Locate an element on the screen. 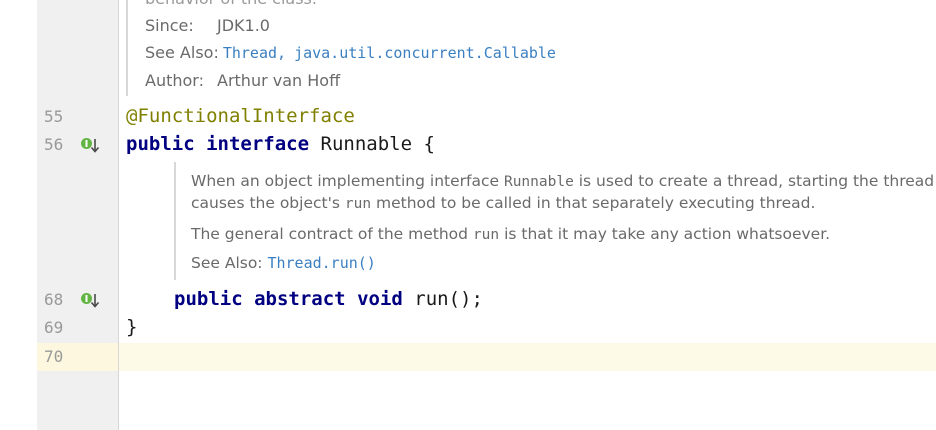 The image size is (936, 430). line-number-68: 68 is located at coordinates (53, 300).